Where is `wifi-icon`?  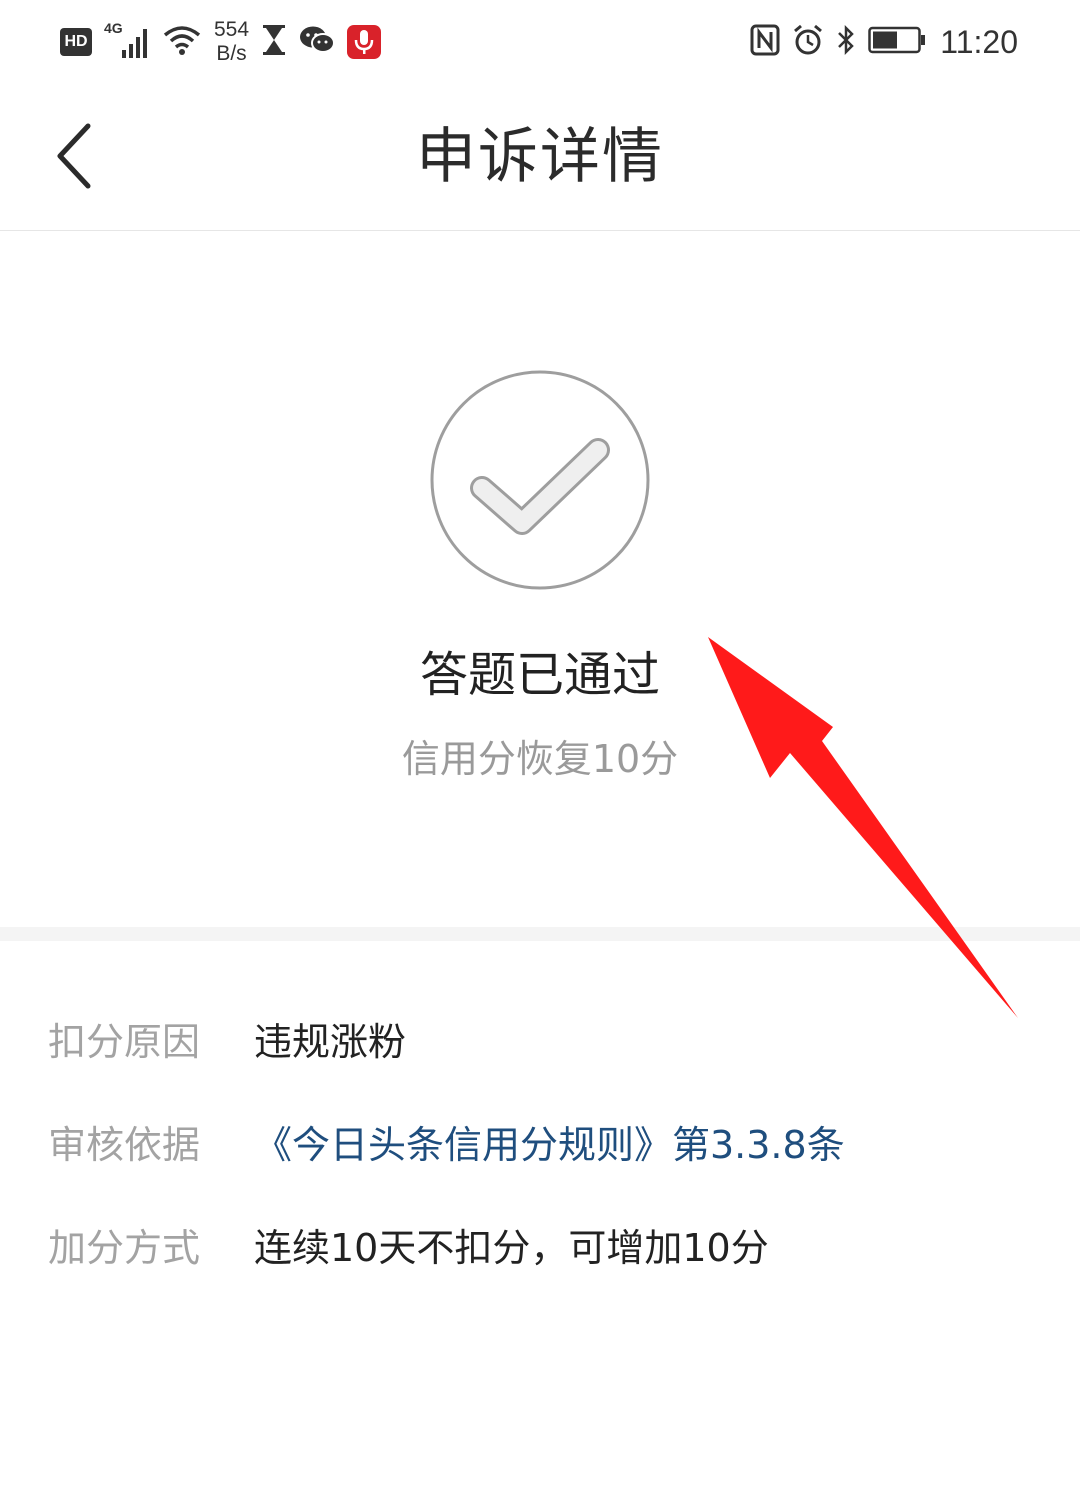 wifi-icon is located at coordinates (182, 42).